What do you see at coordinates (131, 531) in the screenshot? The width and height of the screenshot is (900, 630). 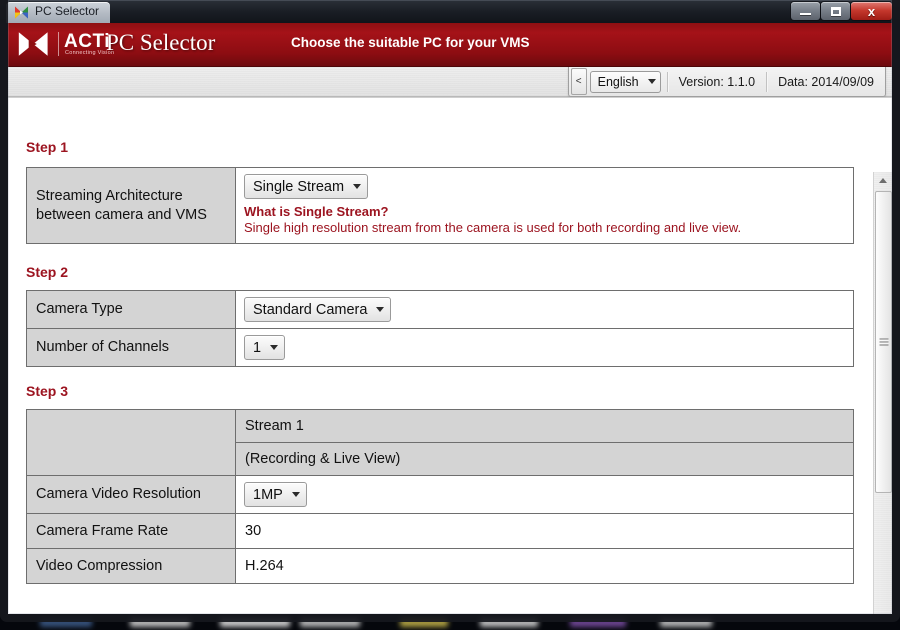 I see `camera-frame-rate-label: Camera Frame Rate` at bounding box center [131, 531].